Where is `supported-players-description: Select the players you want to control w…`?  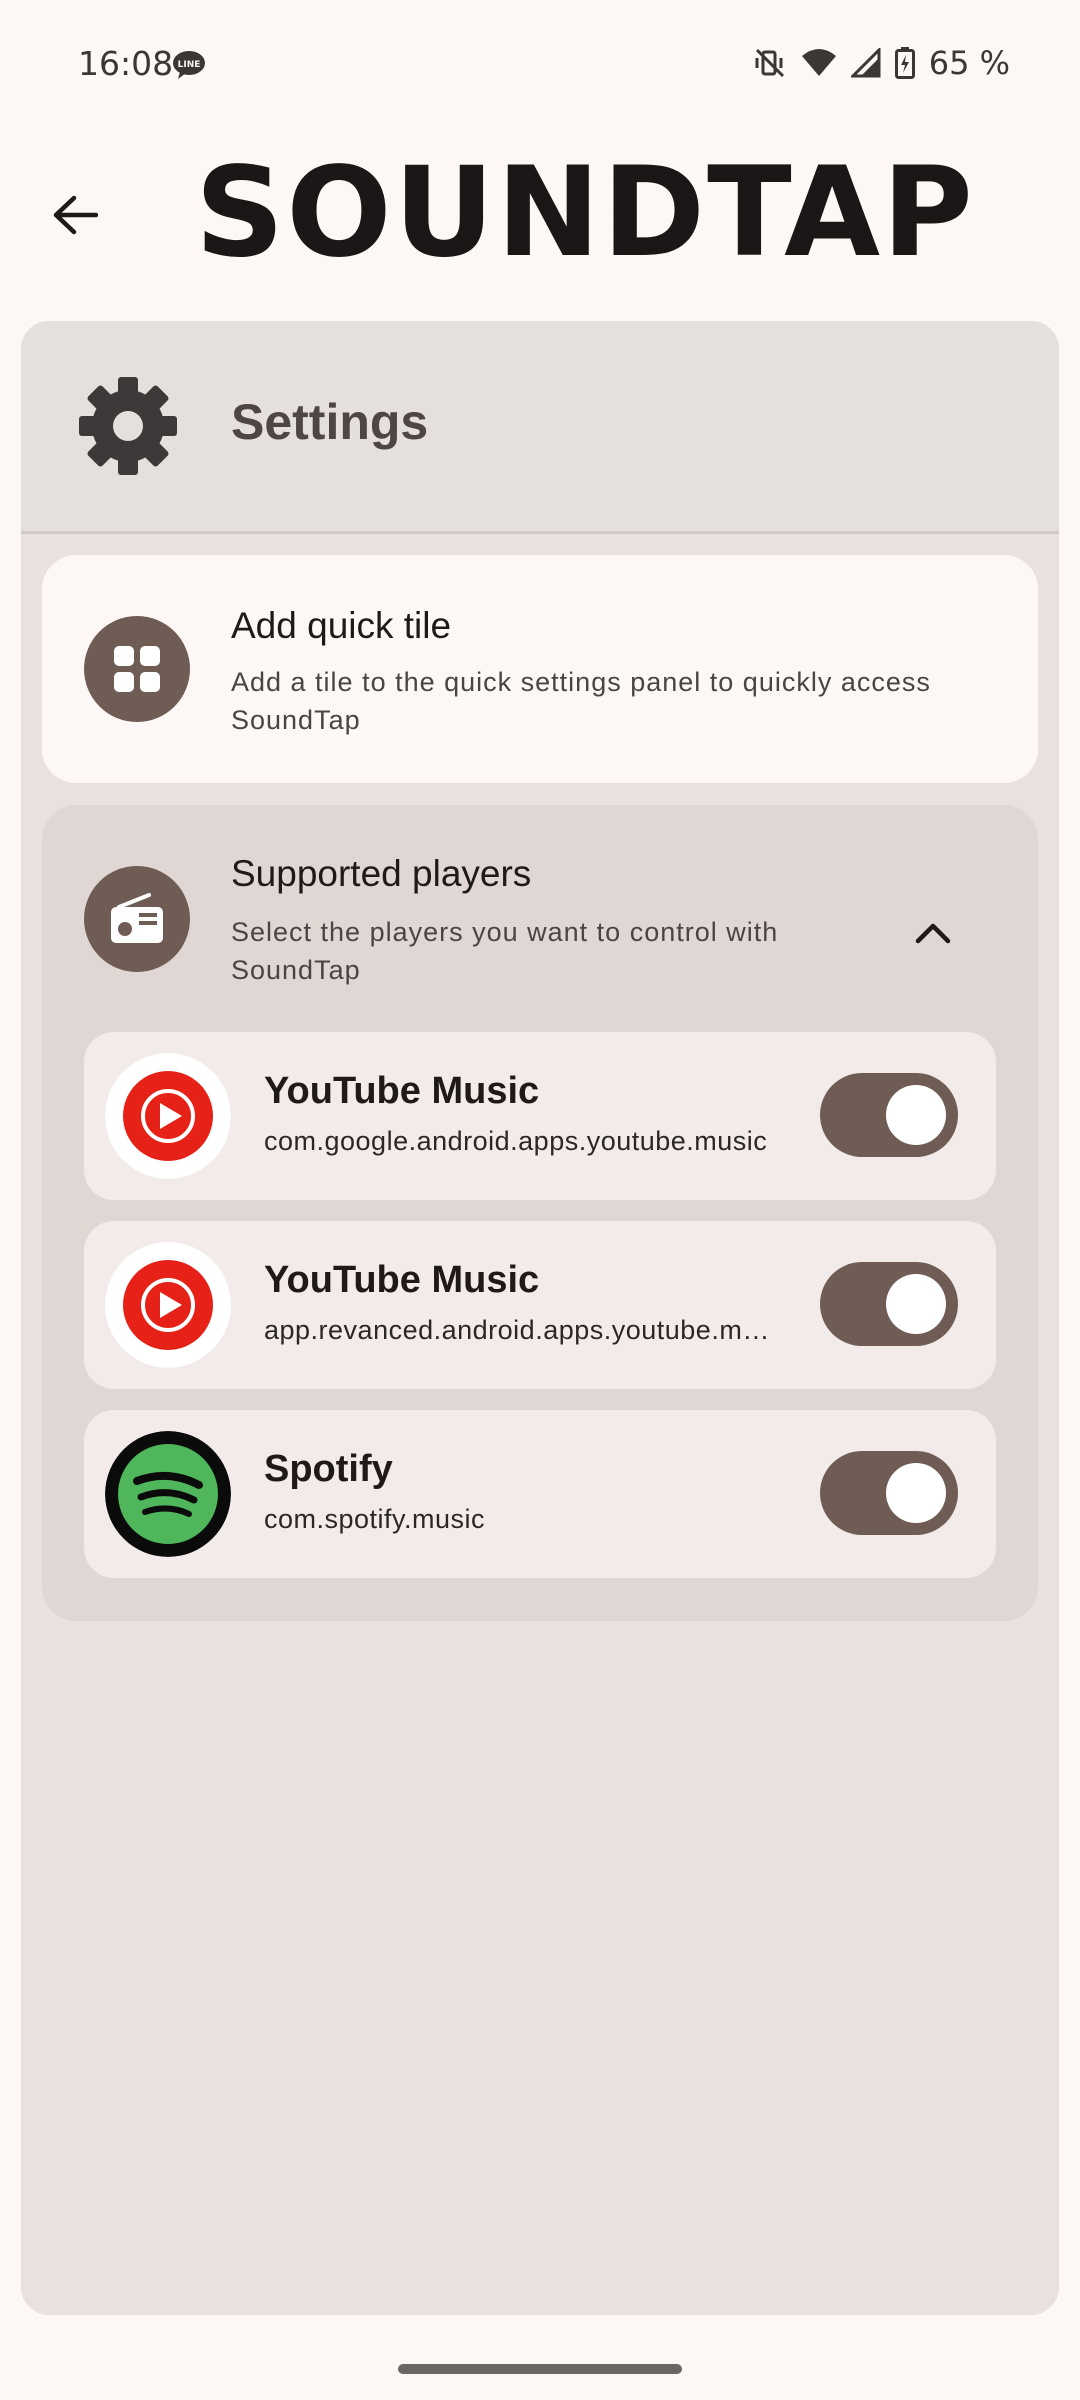
supported-players-description: Select the players you want to control w… is located at coordinates (505, 951).